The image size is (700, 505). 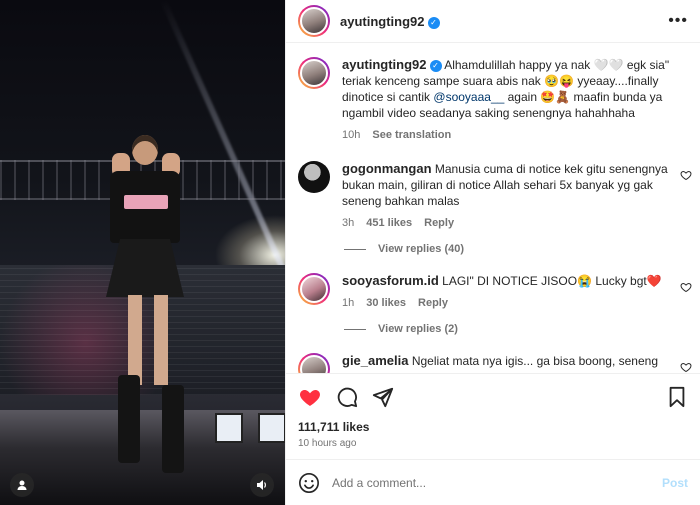 I want to click on likes-count: 111,711 likes, so click(x=493, y=427).